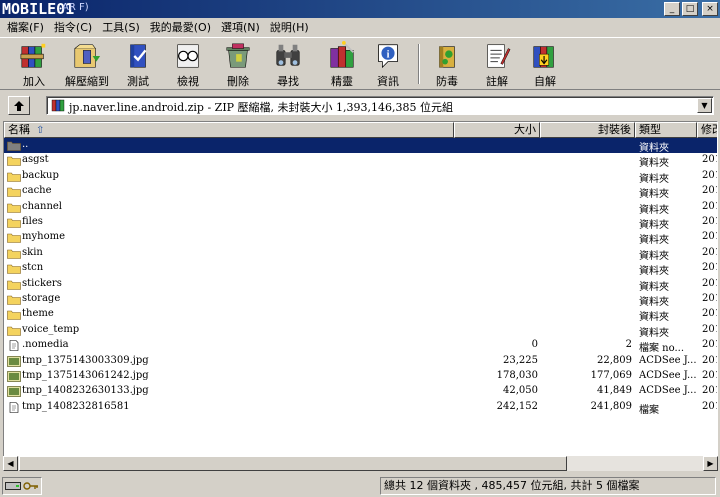 Image resolution: width=720 pixels, height=497 pixels. What do you see at coordinates (545, 64) in the screenshot?
I see `sfx-button: 自解` at bounding box center [545, 64].